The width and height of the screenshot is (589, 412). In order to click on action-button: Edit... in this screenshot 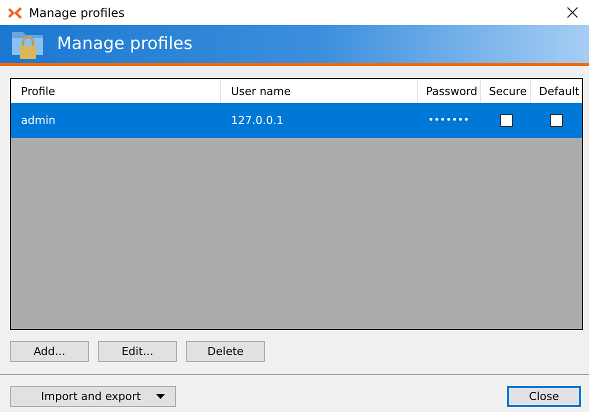, I will do `click(137, 351)`.